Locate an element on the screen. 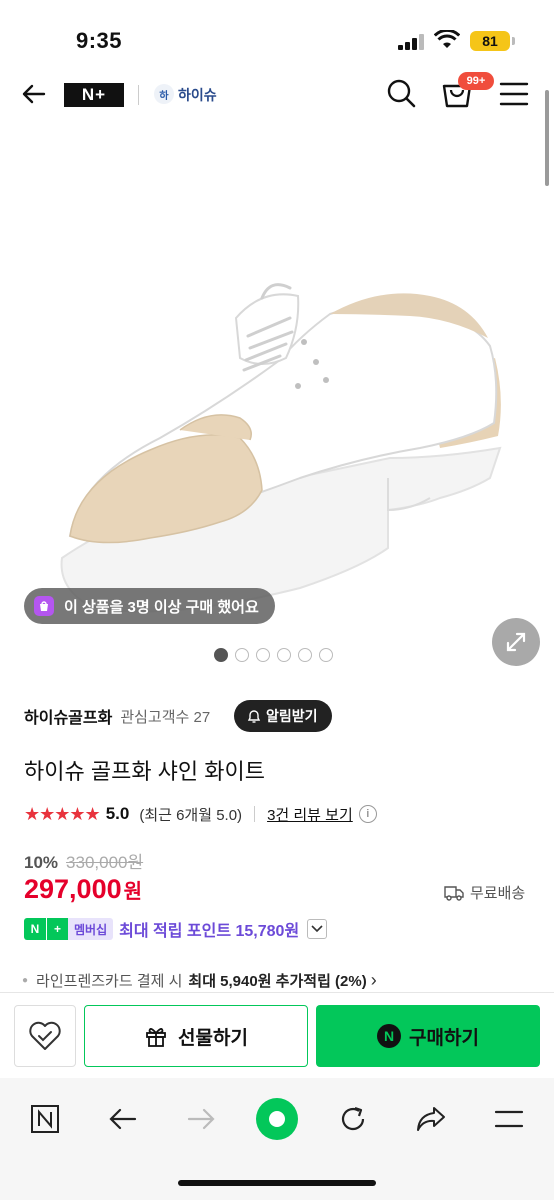  status-bar: 9:35 81 is located at coordinates (277, 36).